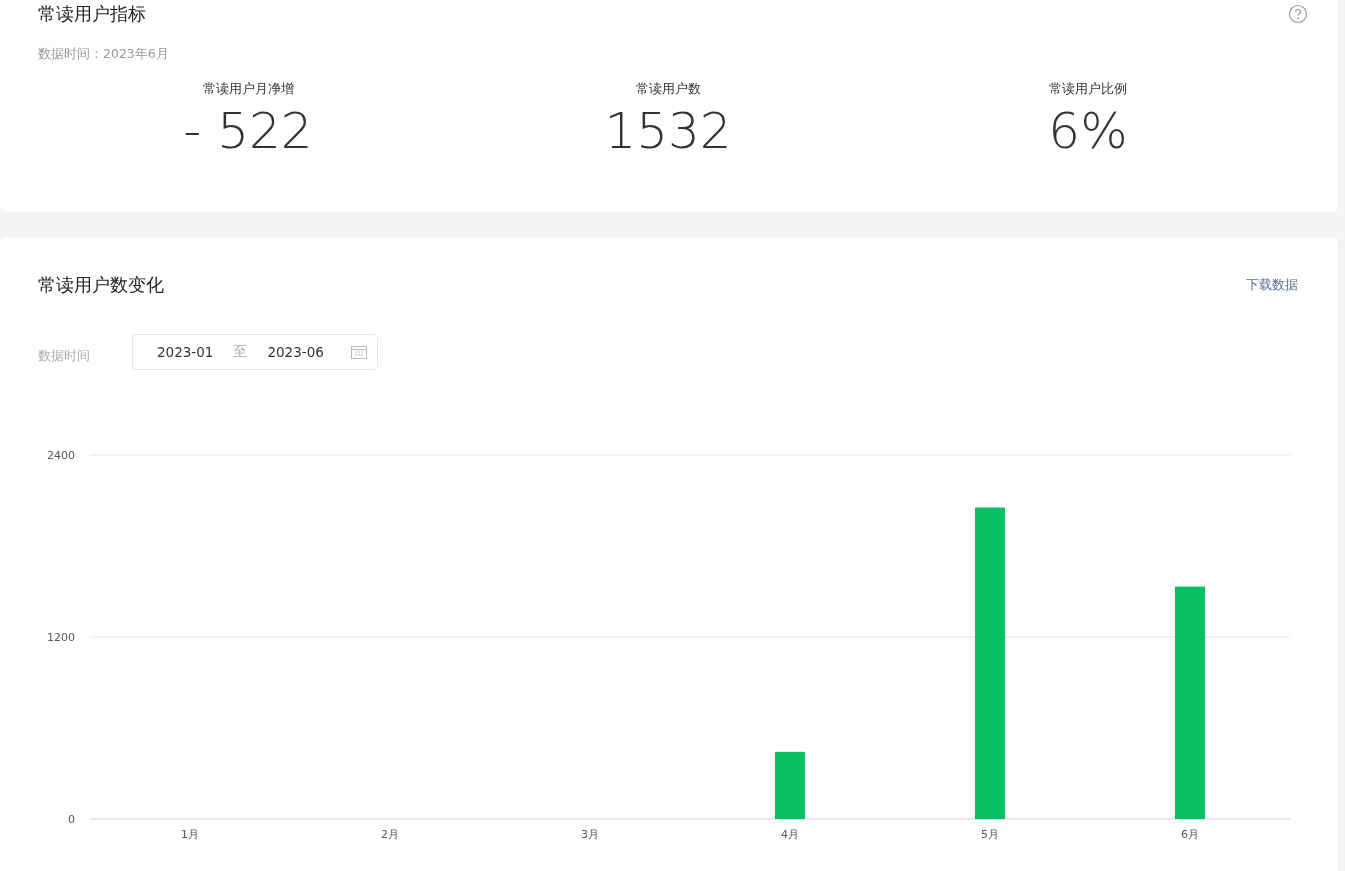  Describe the element at coordinates (101, 285) in the screenshot. I see `section-title: 常读用户数变化` at that location.